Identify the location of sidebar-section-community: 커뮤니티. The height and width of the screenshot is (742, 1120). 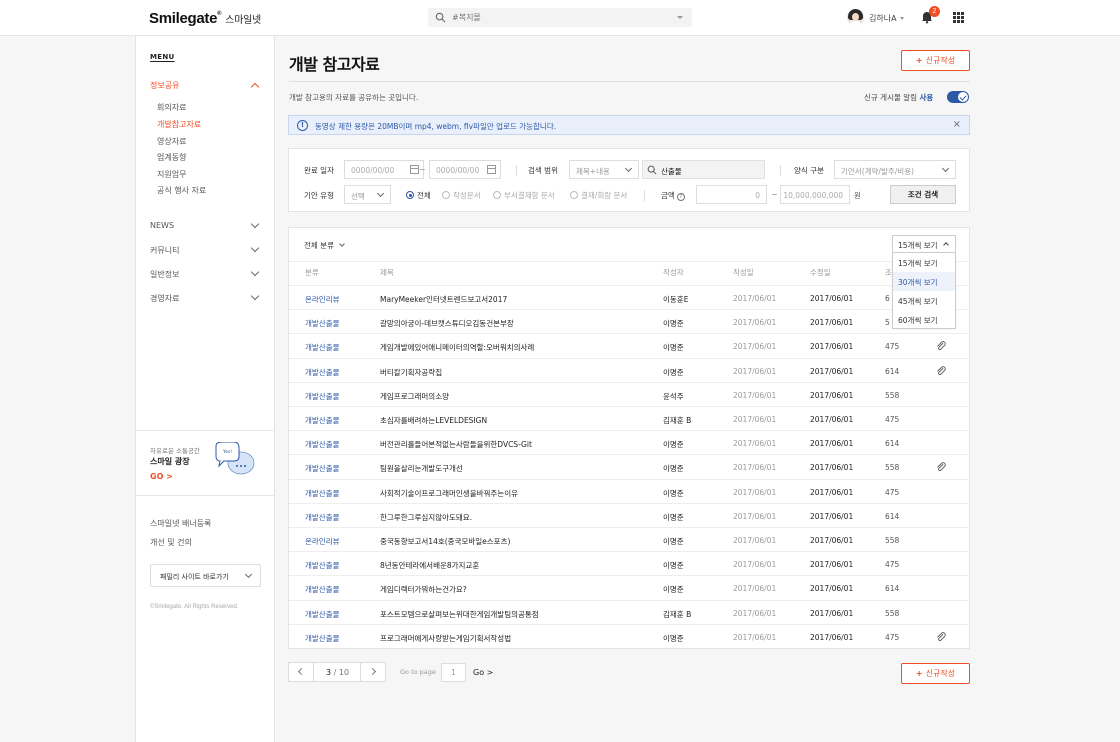
(164, 250).